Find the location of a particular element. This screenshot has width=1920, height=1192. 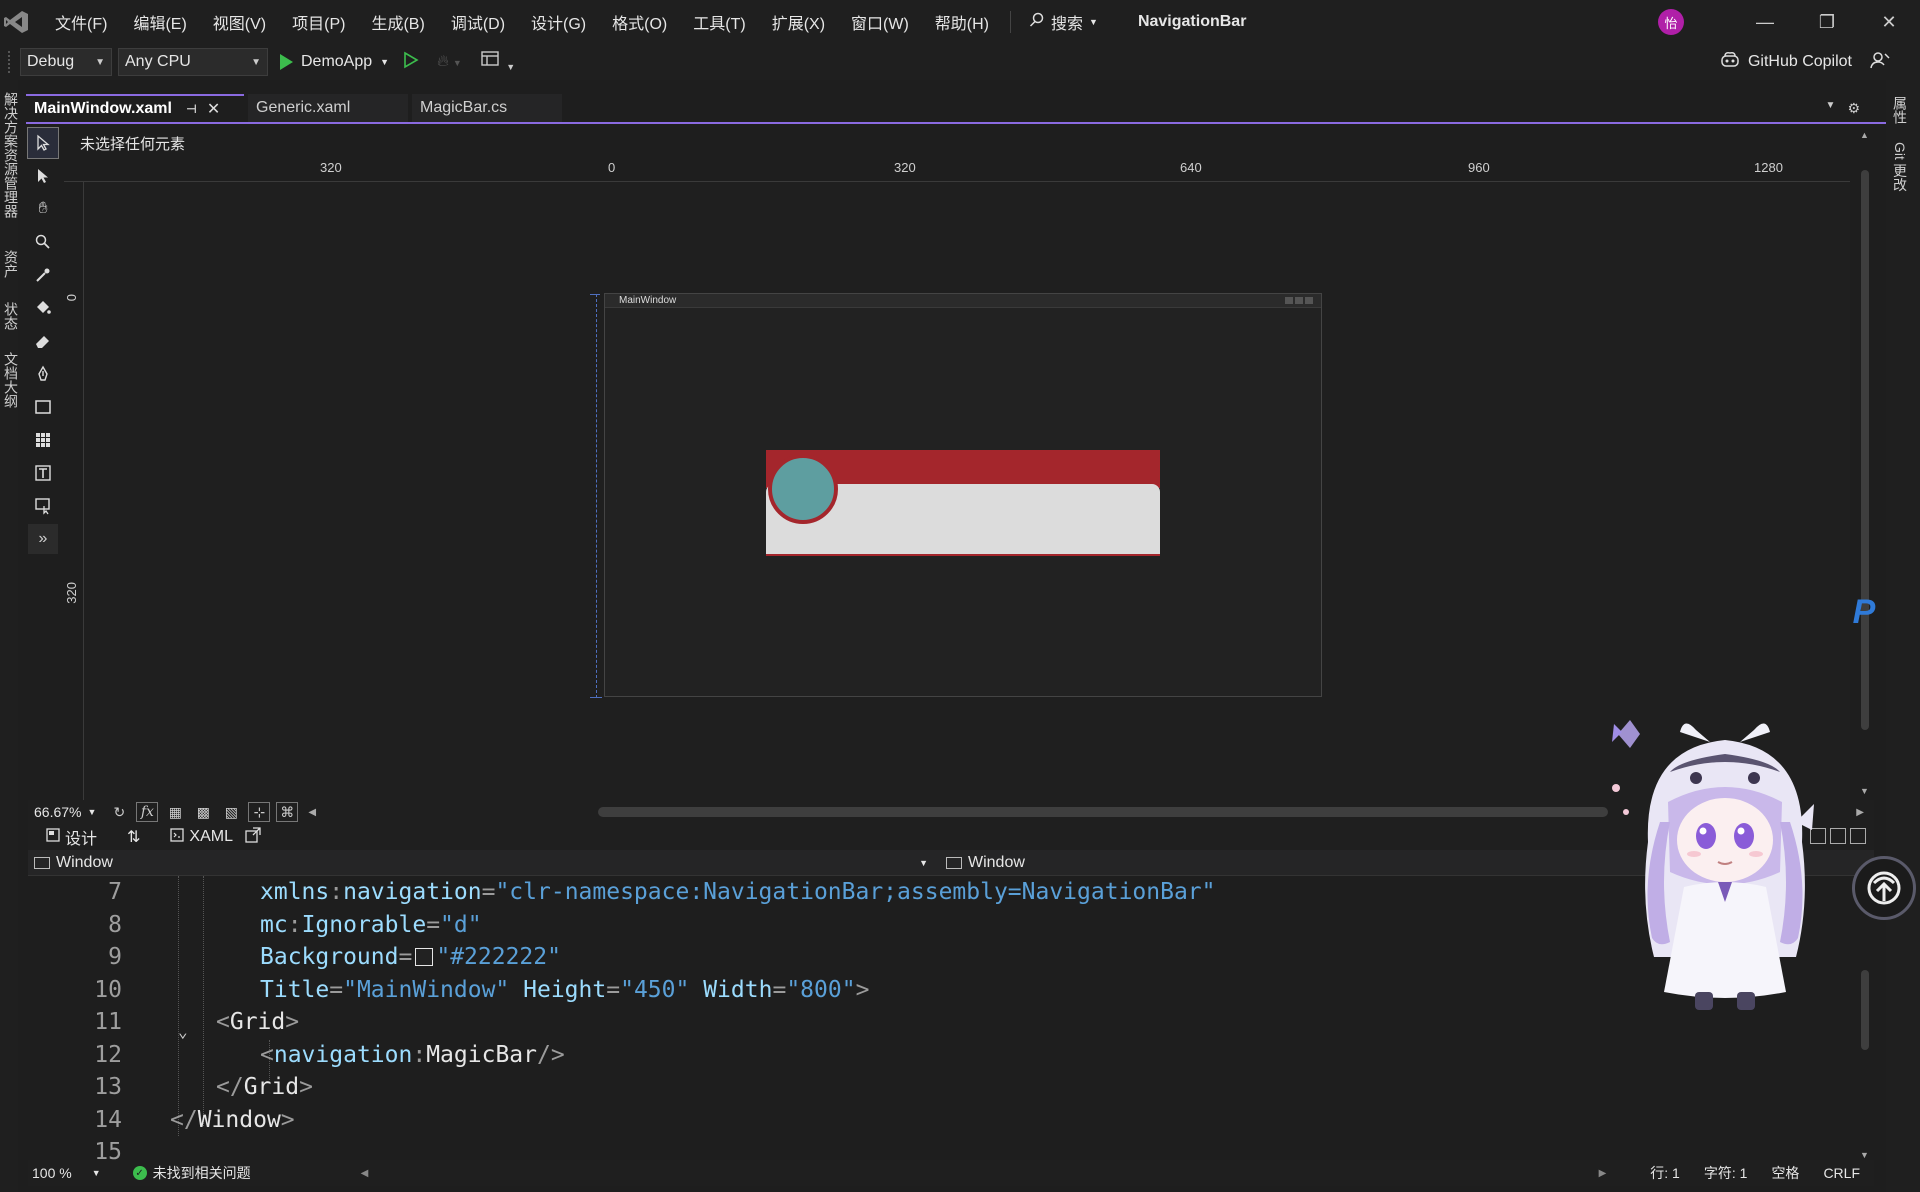

paint-bucket-icon is located at coordinates (43, 308).